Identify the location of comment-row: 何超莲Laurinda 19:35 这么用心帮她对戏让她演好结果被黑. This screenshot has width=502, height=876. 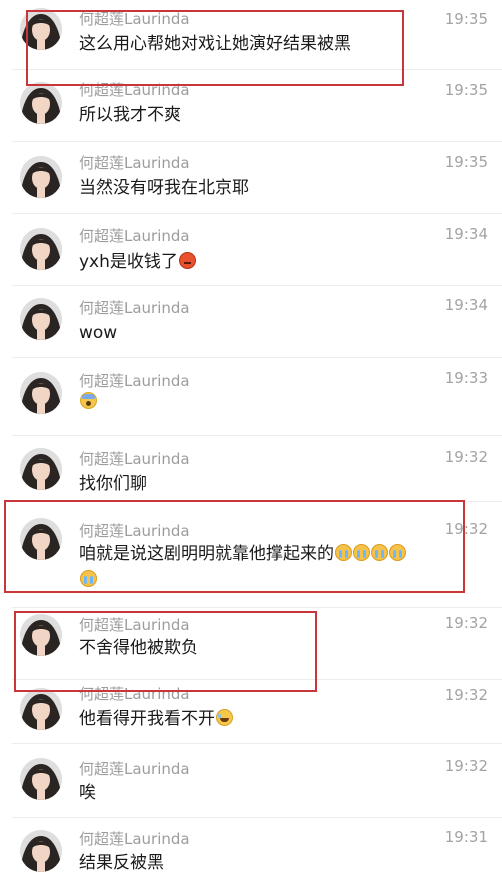
(251, 35).